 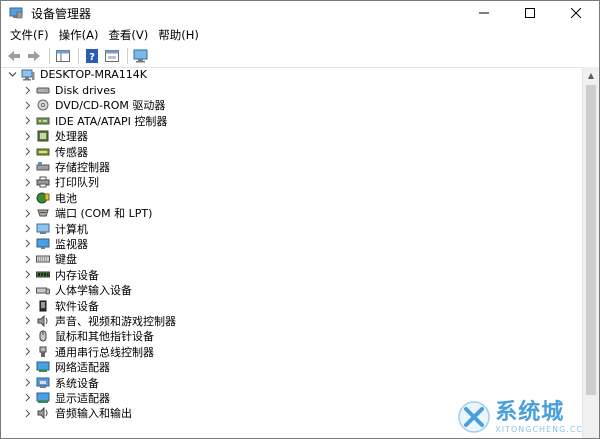 What do you see at coordinates (292, 351) in the screenshot?
I see `tree-item: 通用串行总线控制器` at bounding box center [292, 351].